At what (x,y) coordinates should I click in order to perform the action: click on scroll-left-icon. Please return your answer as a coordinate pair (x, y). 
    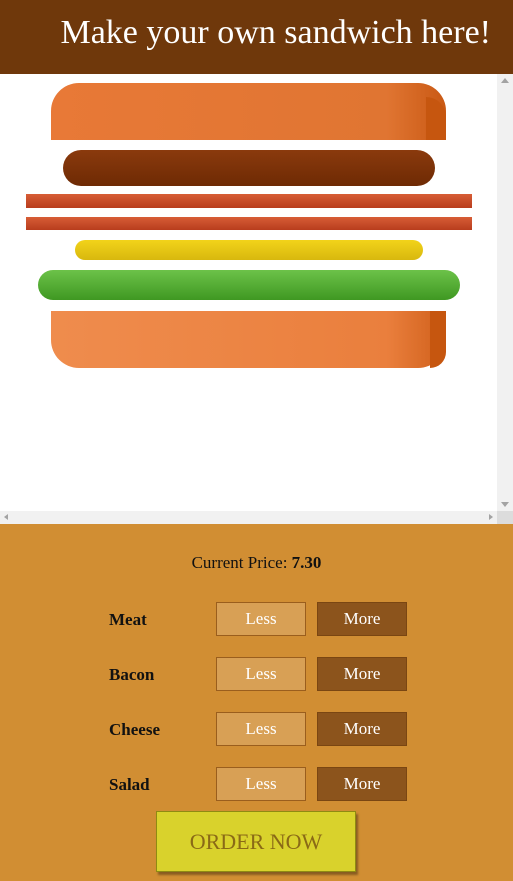
    Looking at the image, I should click on (6, 517).